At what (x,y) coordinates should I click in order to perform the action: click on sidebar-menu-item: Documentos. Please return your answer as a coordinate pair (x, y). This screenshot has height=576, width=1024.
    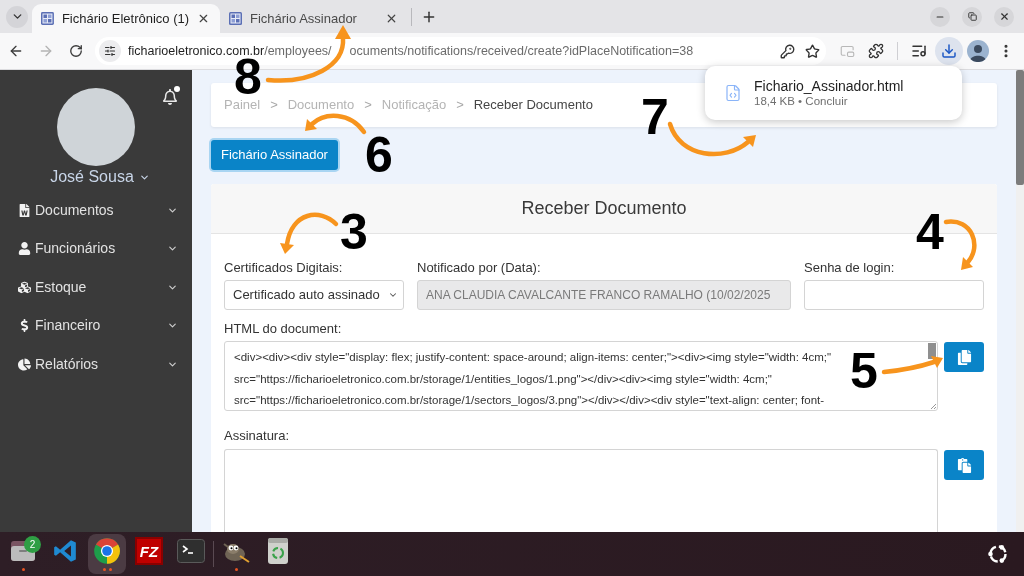
    Looking at the image, I should click on (96, 210).